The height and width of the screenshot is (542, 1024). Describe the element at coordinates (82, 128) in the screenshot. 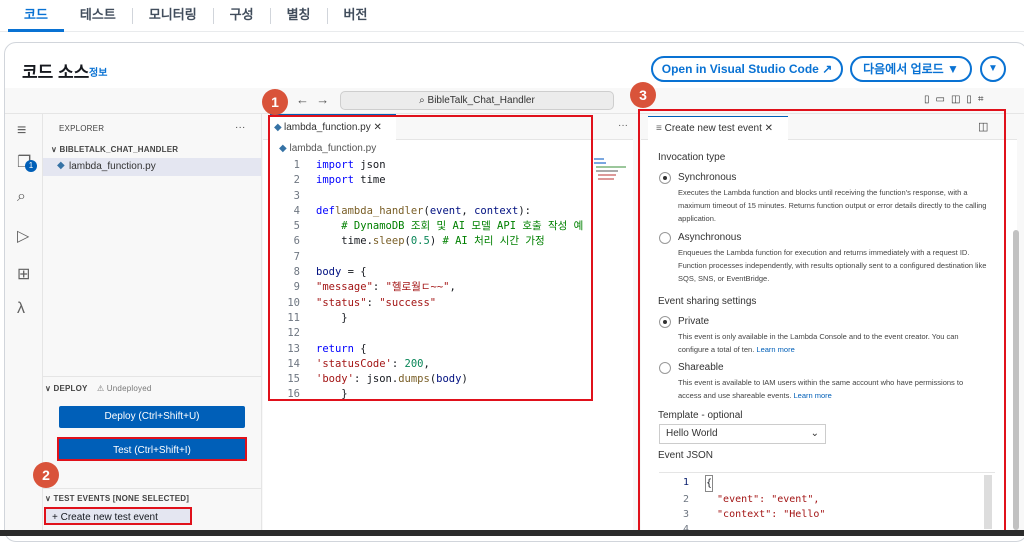

I see `explorer-title: EXPLORER` at that location.